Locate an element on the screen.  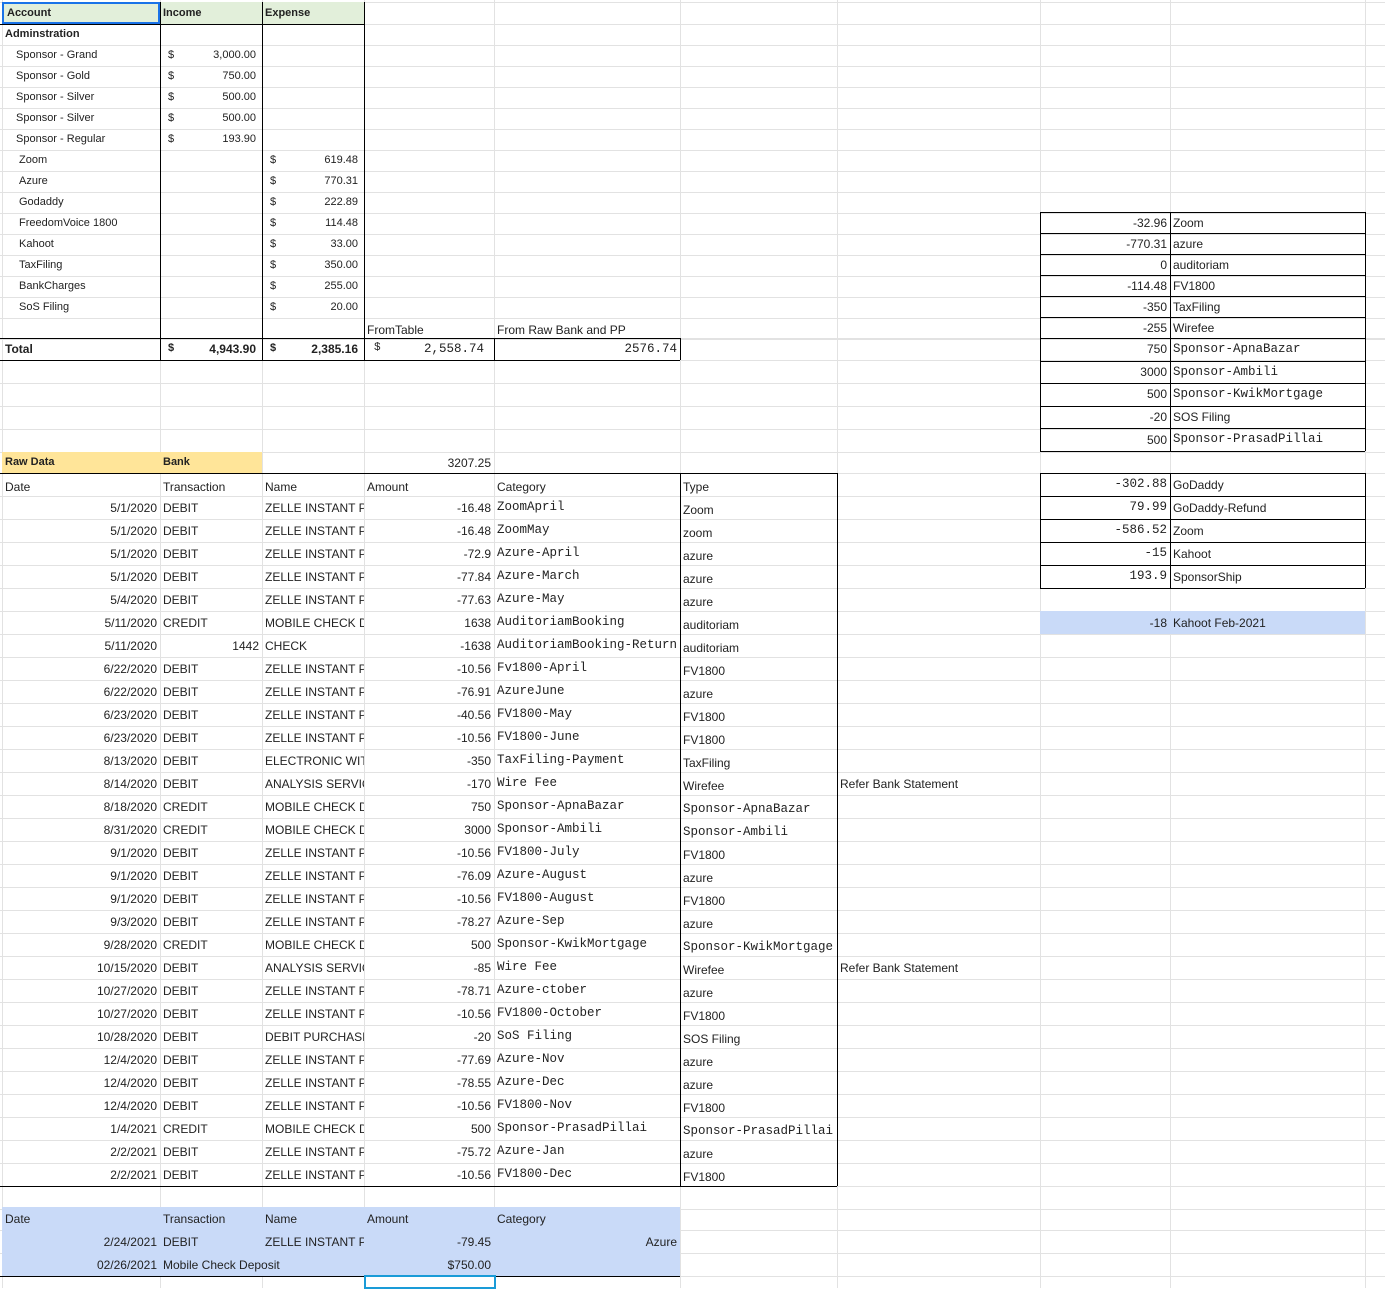
raw-amount: 3000 is located at coordinates (429, 829).